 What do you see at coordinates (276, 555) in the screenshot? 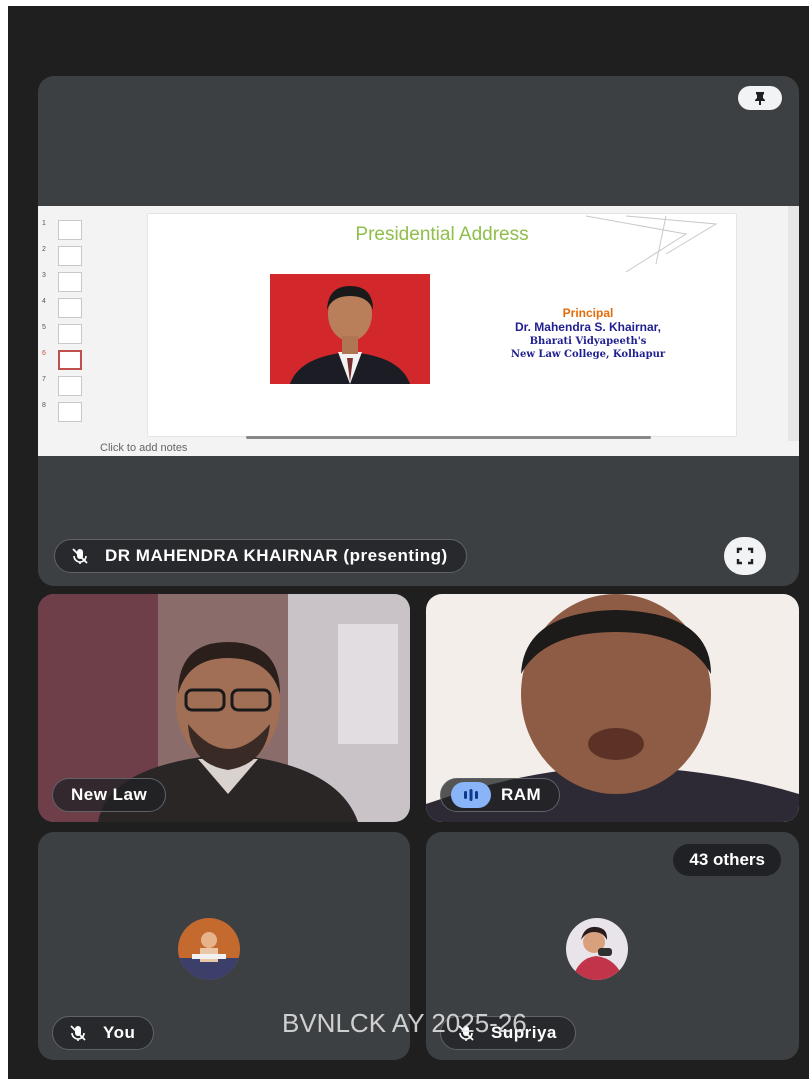
I see `presenter-name: DR MAHENDRA KHAIRNAR (presenting)` at bounding box center [276, 555].